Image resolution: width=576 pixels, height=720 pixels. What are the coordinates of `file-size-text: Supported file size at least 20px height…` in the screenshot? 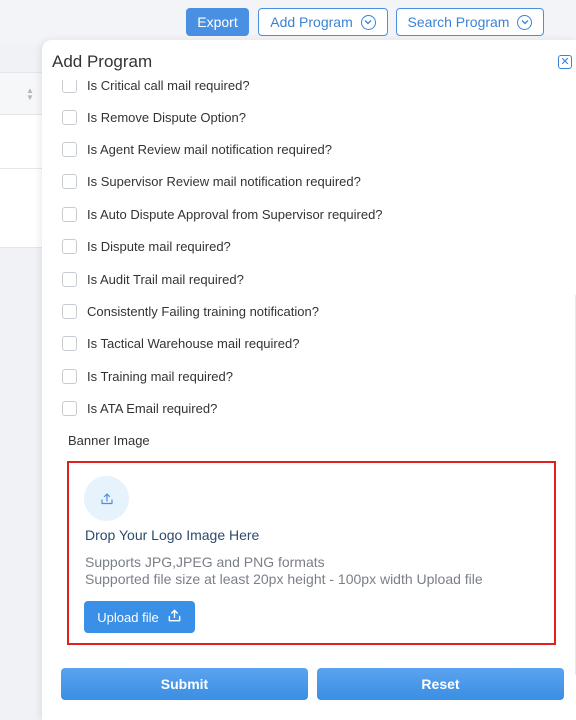 It's located at (284, 579).